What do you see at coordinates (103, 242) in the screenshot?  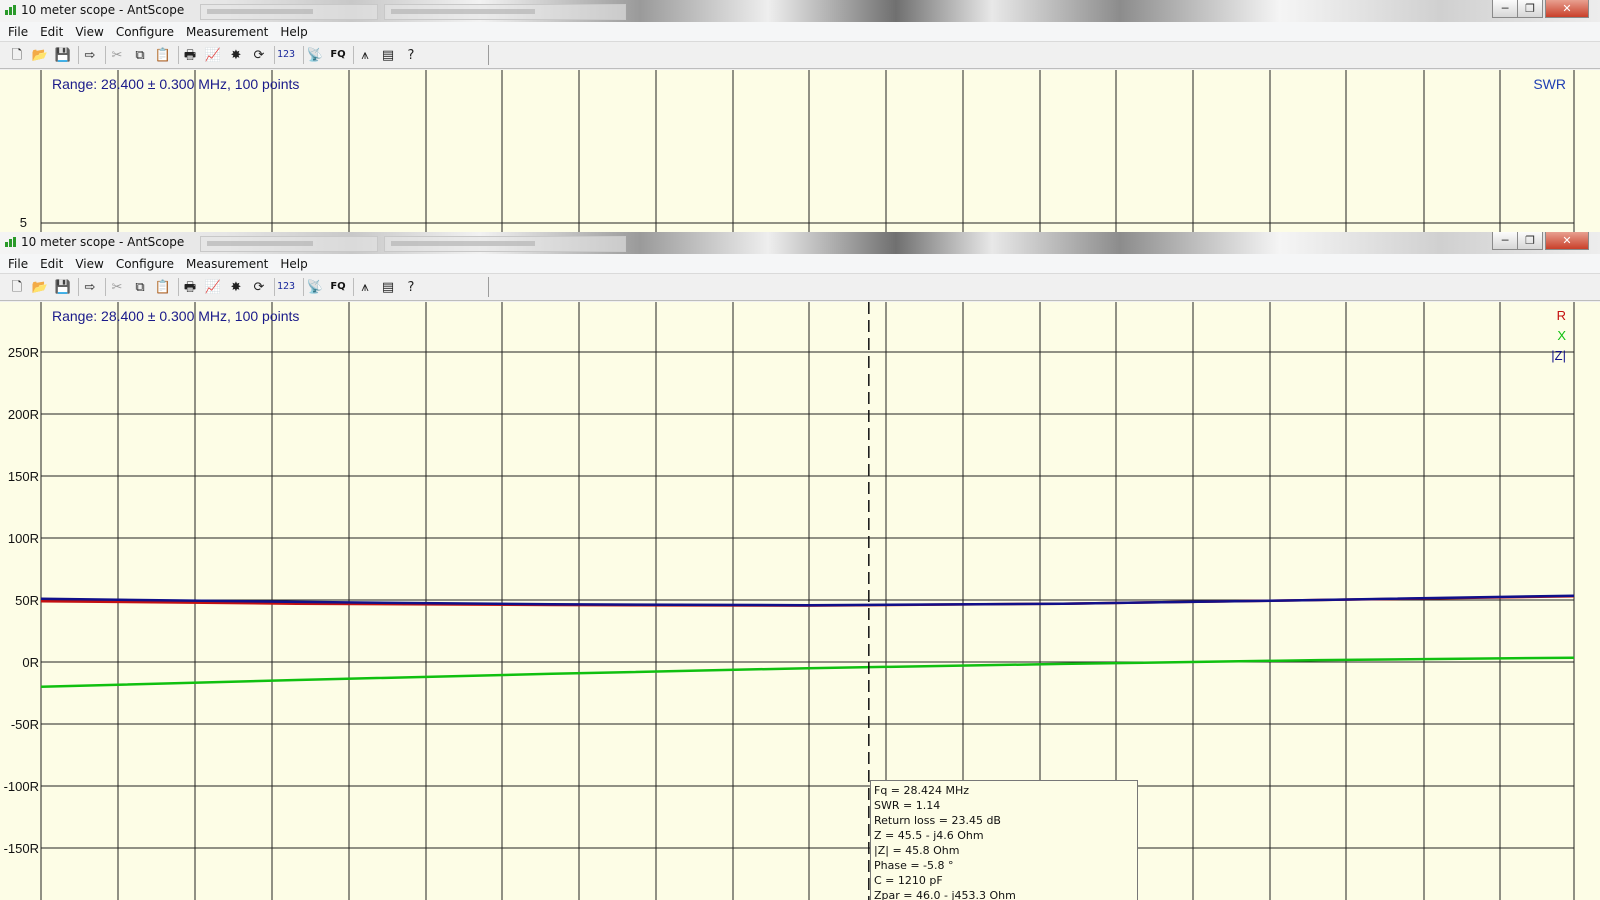 I see `window-title: 10 meter scope - AntScope` at bounding box center [103, 242].